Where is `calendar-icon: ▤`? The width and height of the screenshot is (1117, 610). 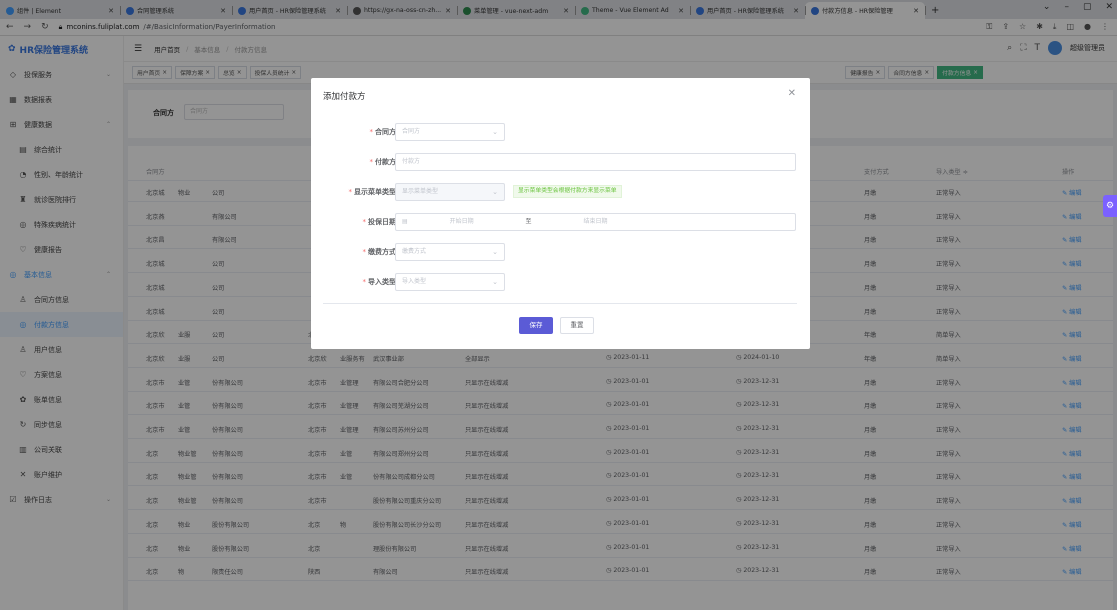
calendar-icon: ▤ is located at coordinates (405, 221).